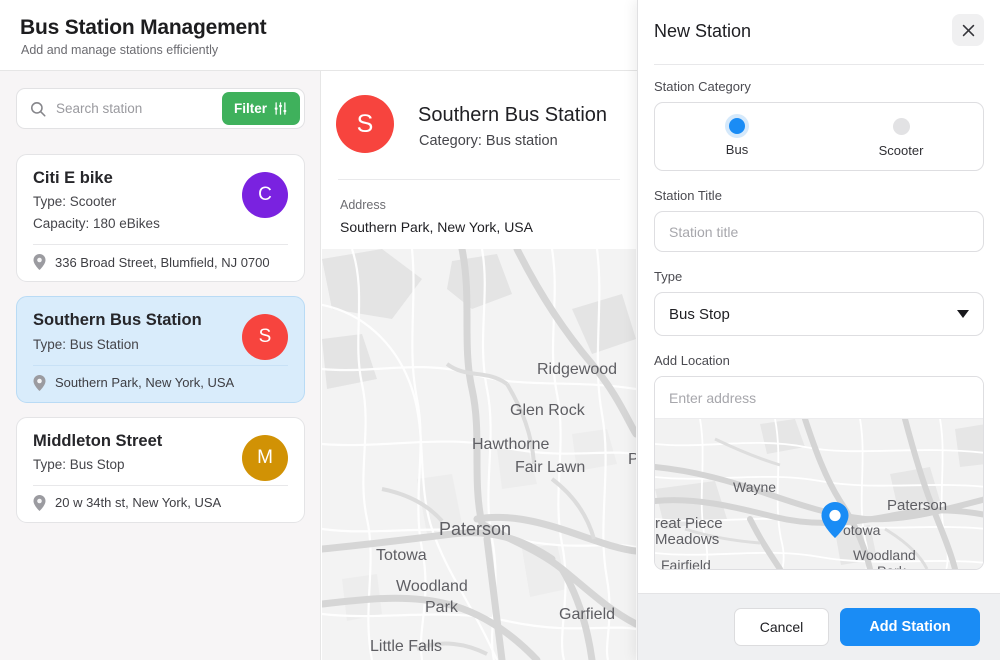 This screenshot has height=660, width=1000. Describe the element at coordinates (139, 108) in the screenshot. I see `search-input` at that location.